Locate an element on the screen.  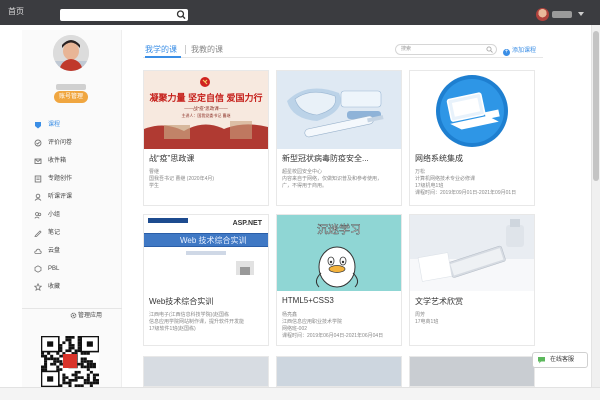
course-title: 网络系统集成 is located at coordinates (439, 158).